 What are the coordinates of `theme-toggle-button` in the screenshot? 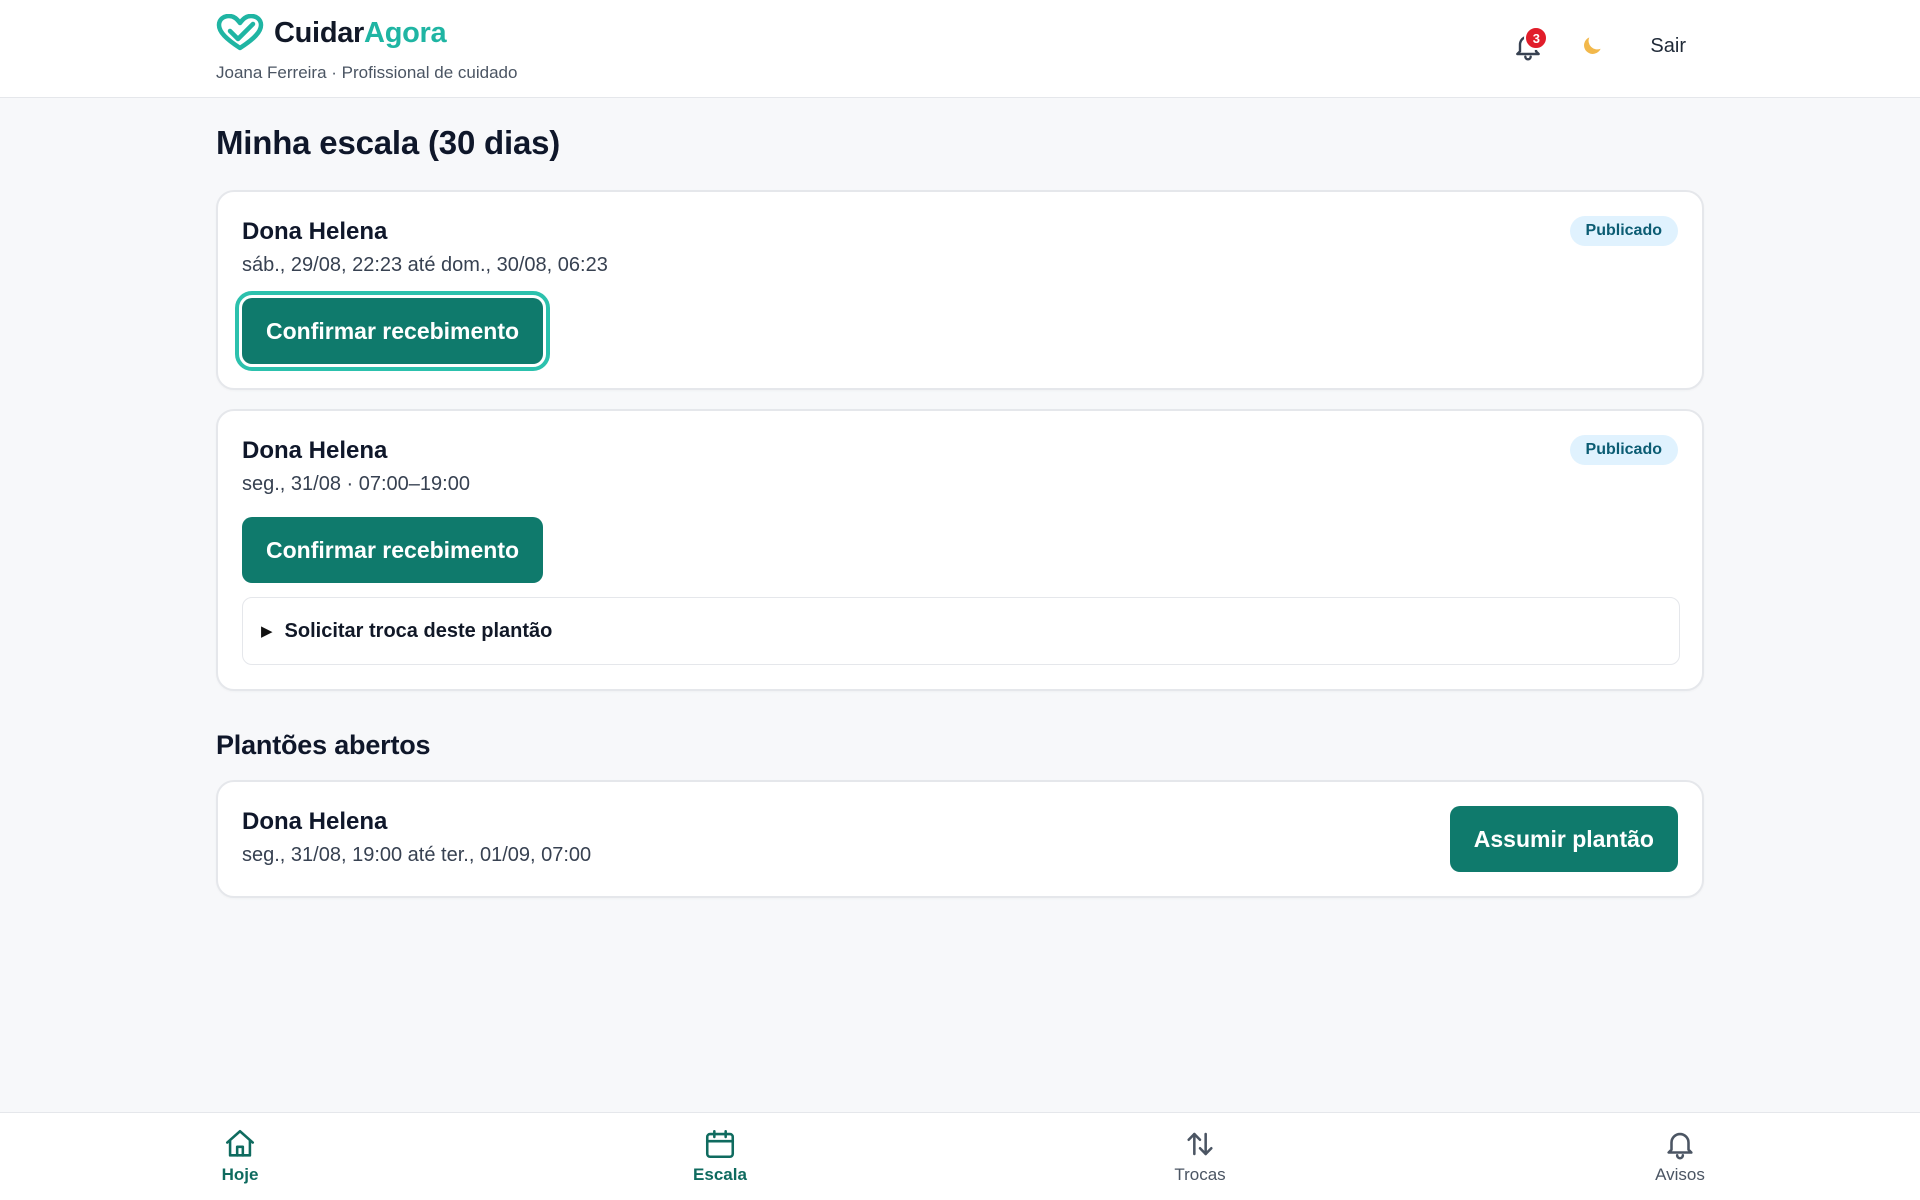 It's located at (1592, 46).